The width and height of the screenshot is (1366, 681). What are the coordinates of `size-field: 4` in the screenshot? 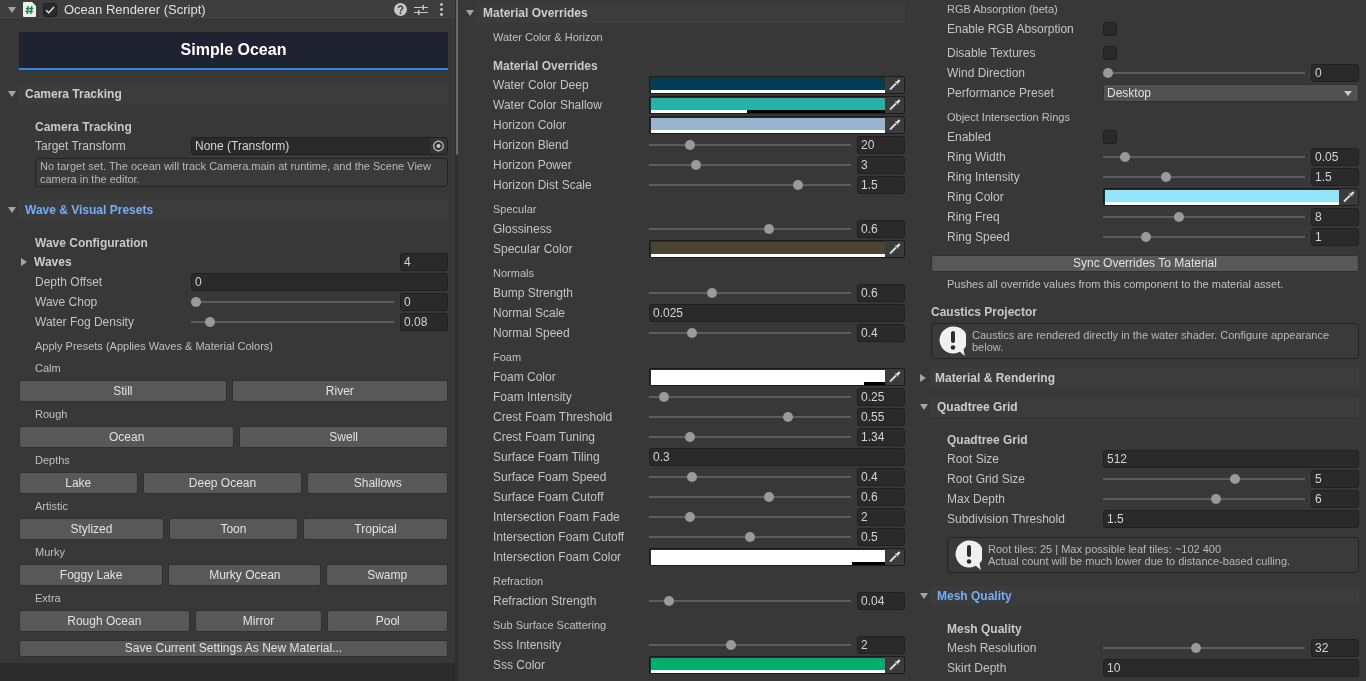 It's located at (424, 262).